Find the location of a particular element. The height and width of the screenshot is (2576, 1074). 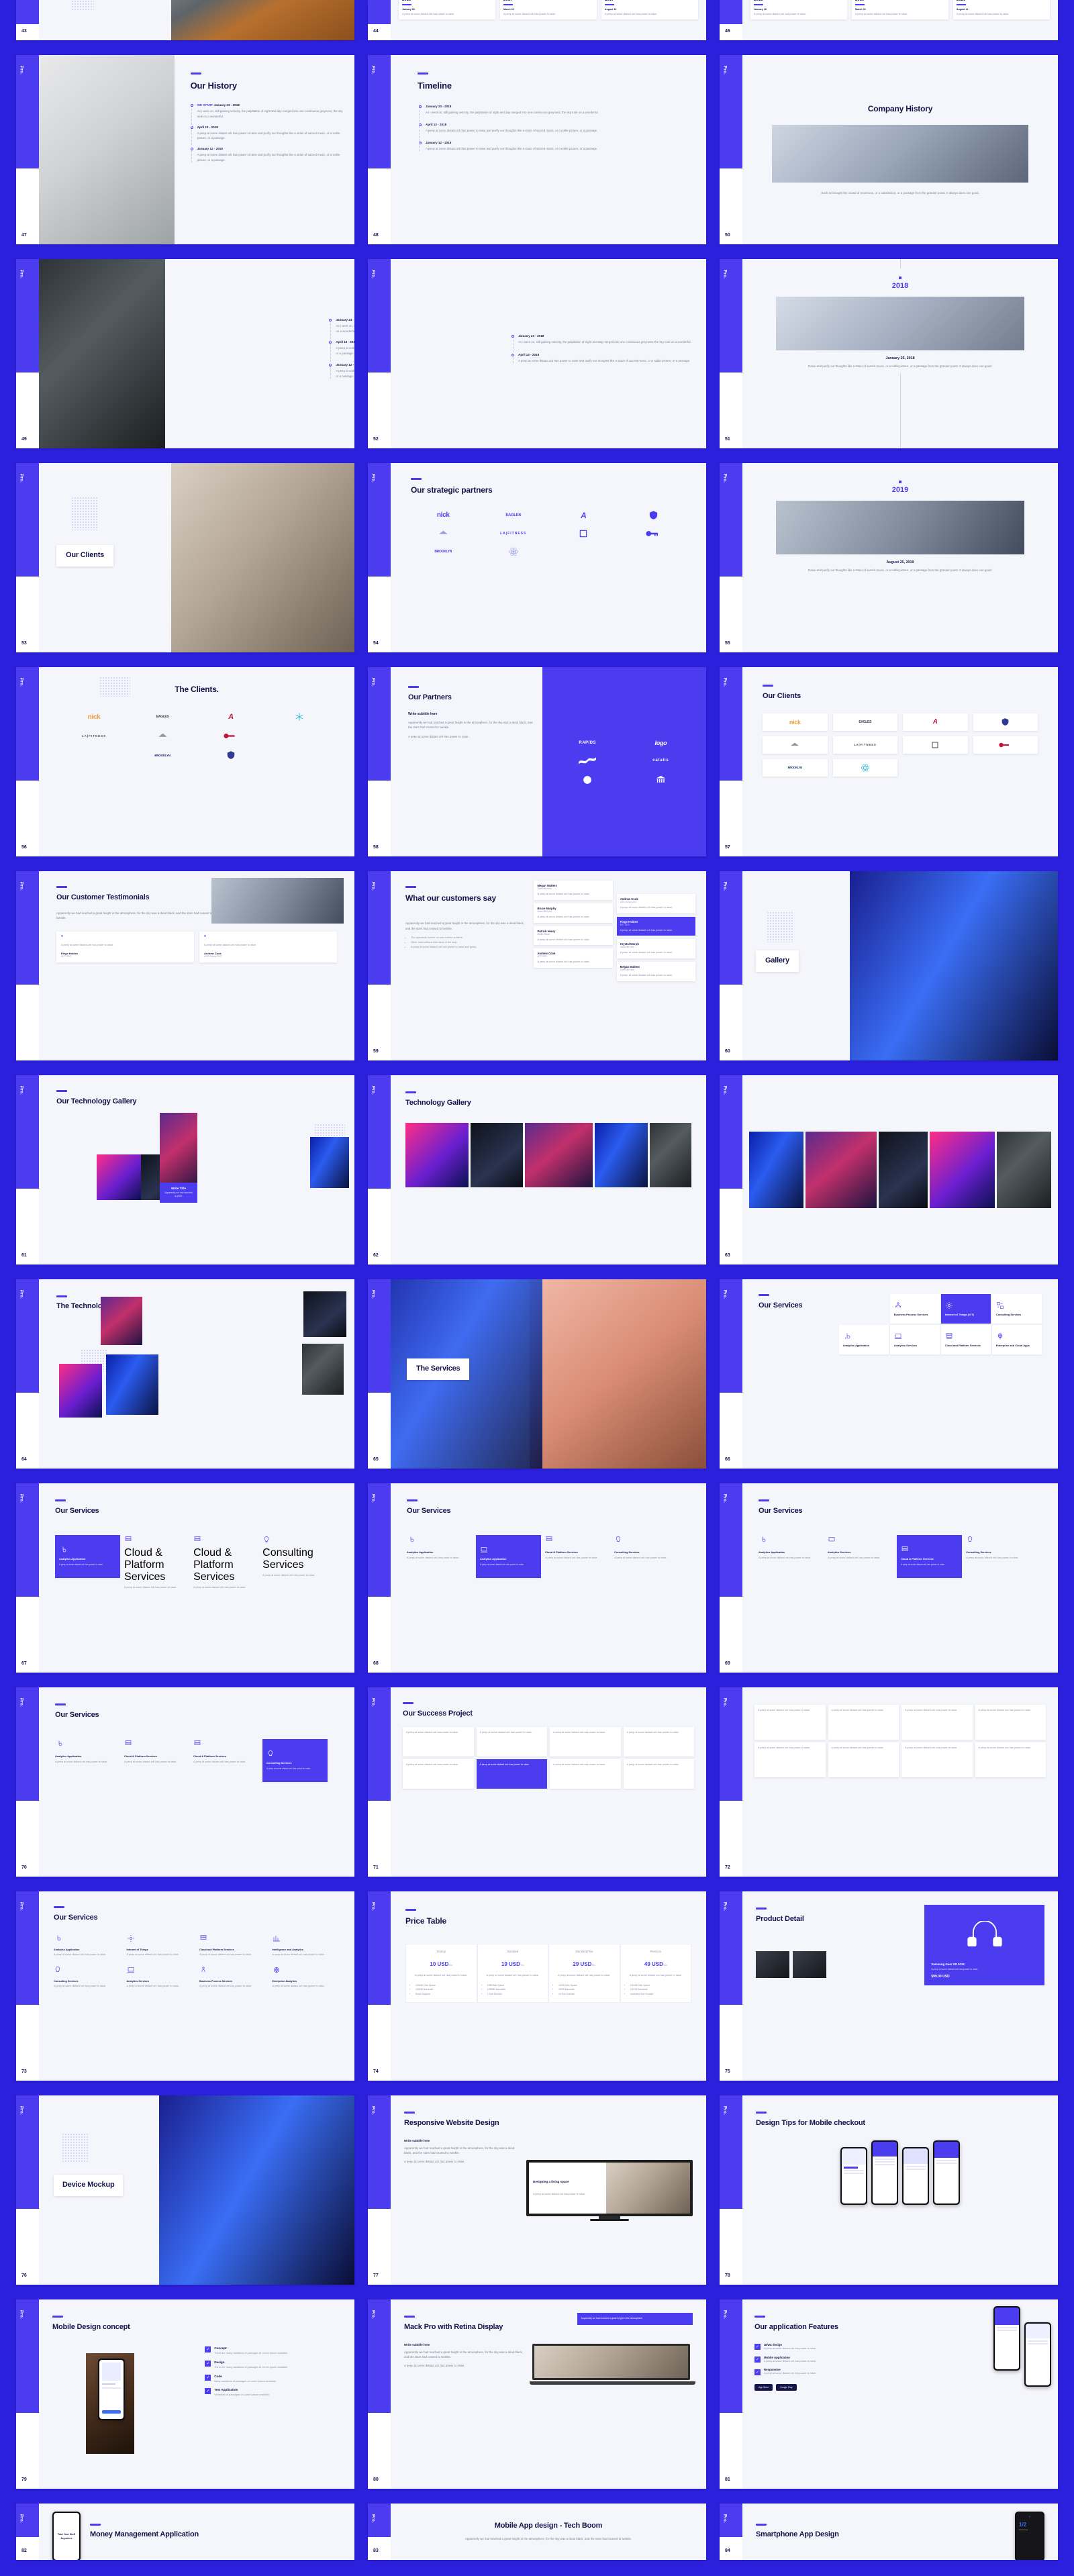

page-number: 78 is located at coordinates (727, 2275).